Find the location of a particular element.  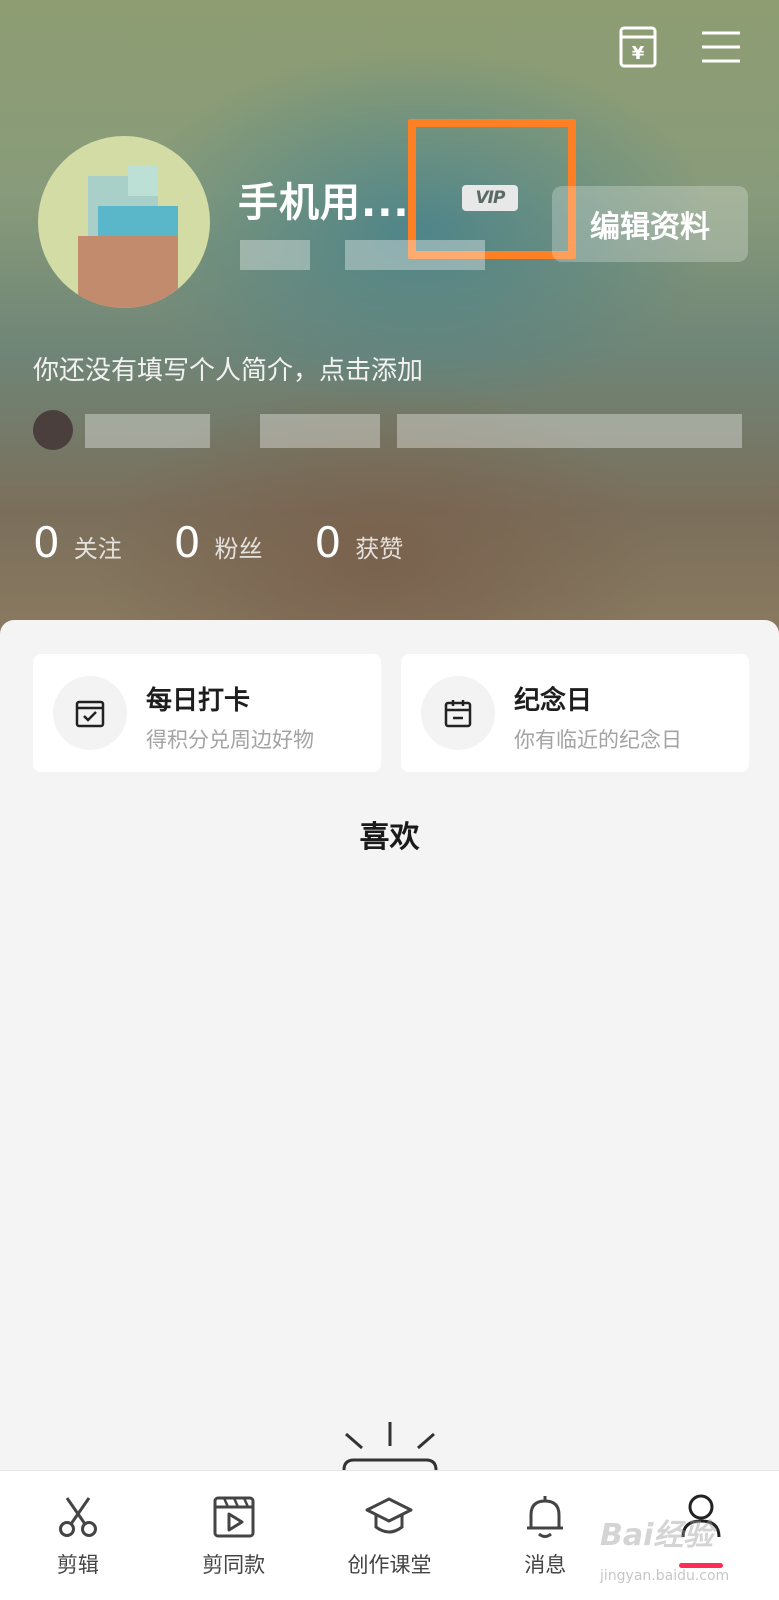

card-subtitle: 得积分兑周边好物 is located at coordinates (230, 740).